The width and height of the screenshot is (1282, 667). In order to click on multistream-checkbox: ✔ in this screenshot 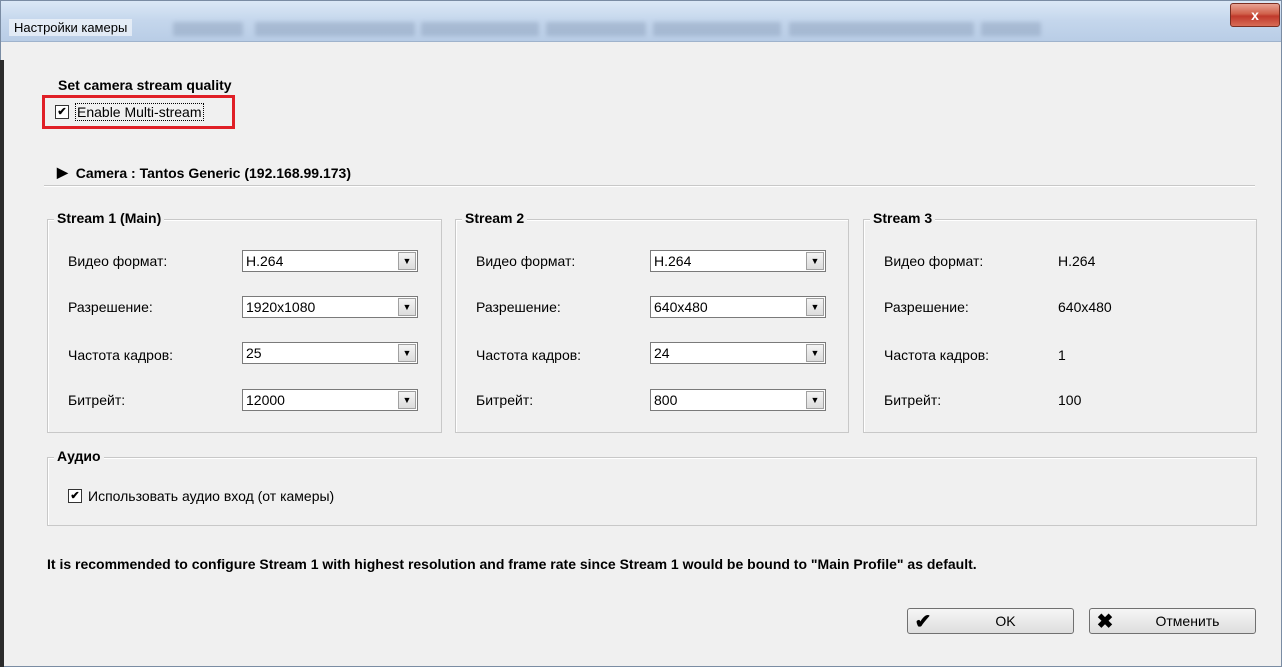, I will do `click(62, 112)`.